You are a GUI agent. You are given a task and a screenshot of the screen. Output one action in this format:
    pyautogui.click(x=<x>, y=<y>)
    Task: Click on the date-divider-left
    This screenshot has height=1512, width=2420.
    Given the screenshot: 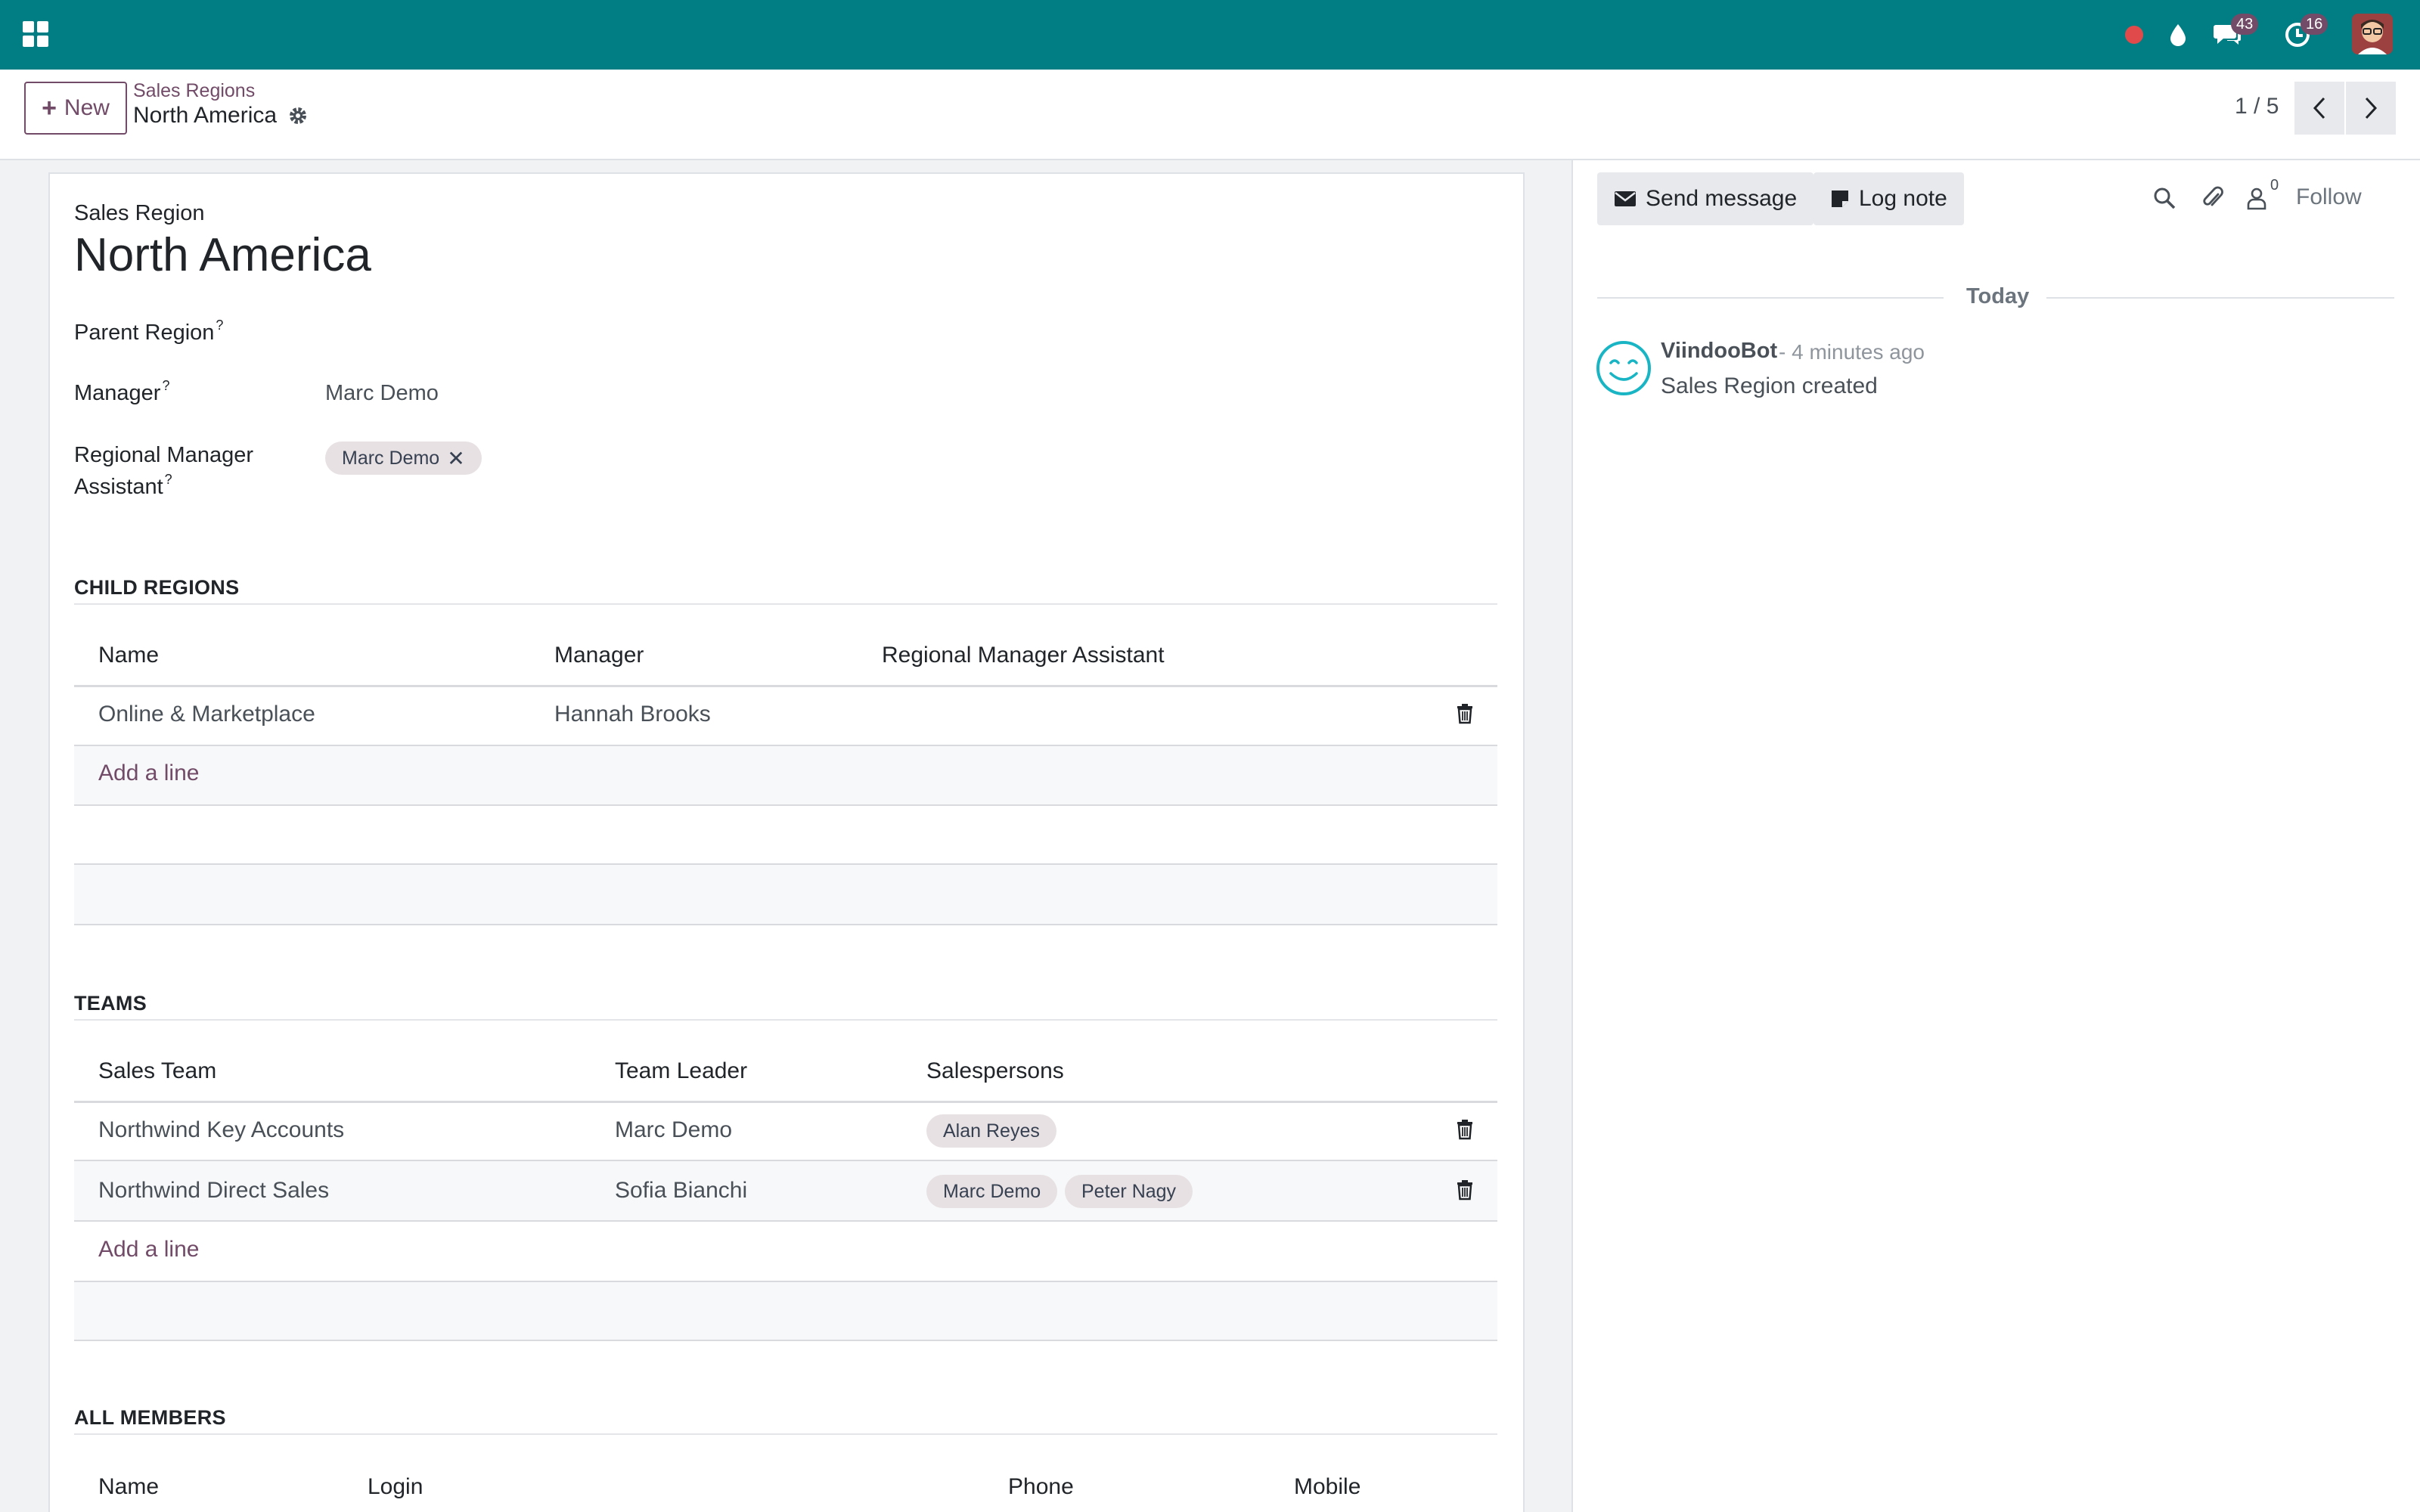 What is the action you would take?
    pyautogui.click(x=1771, y=298)
    